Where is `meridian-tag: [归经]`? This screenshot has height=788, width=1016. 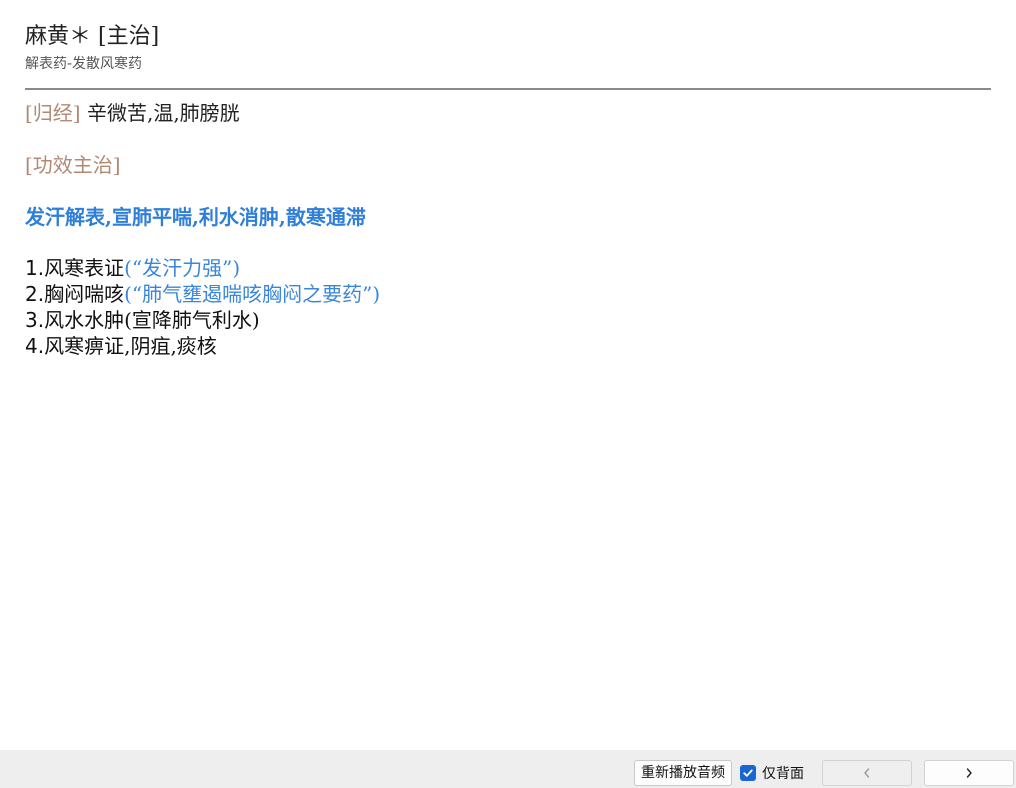
meridian-tag: [归经] is located at coordinates (53, 113).